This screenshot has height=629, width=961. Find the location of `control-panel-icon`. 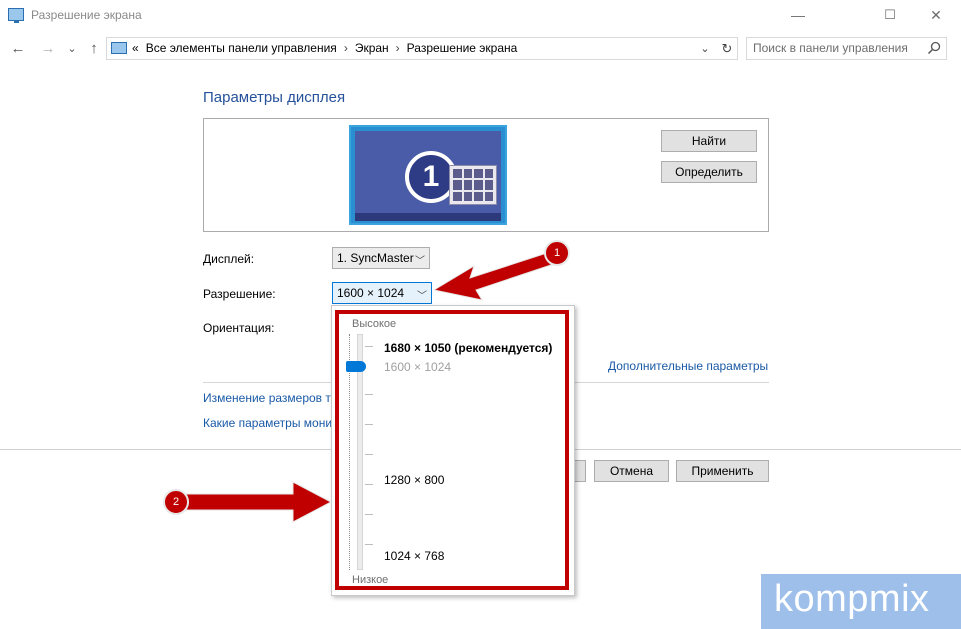

control-panel-icon is located at coordinates (119, 48).